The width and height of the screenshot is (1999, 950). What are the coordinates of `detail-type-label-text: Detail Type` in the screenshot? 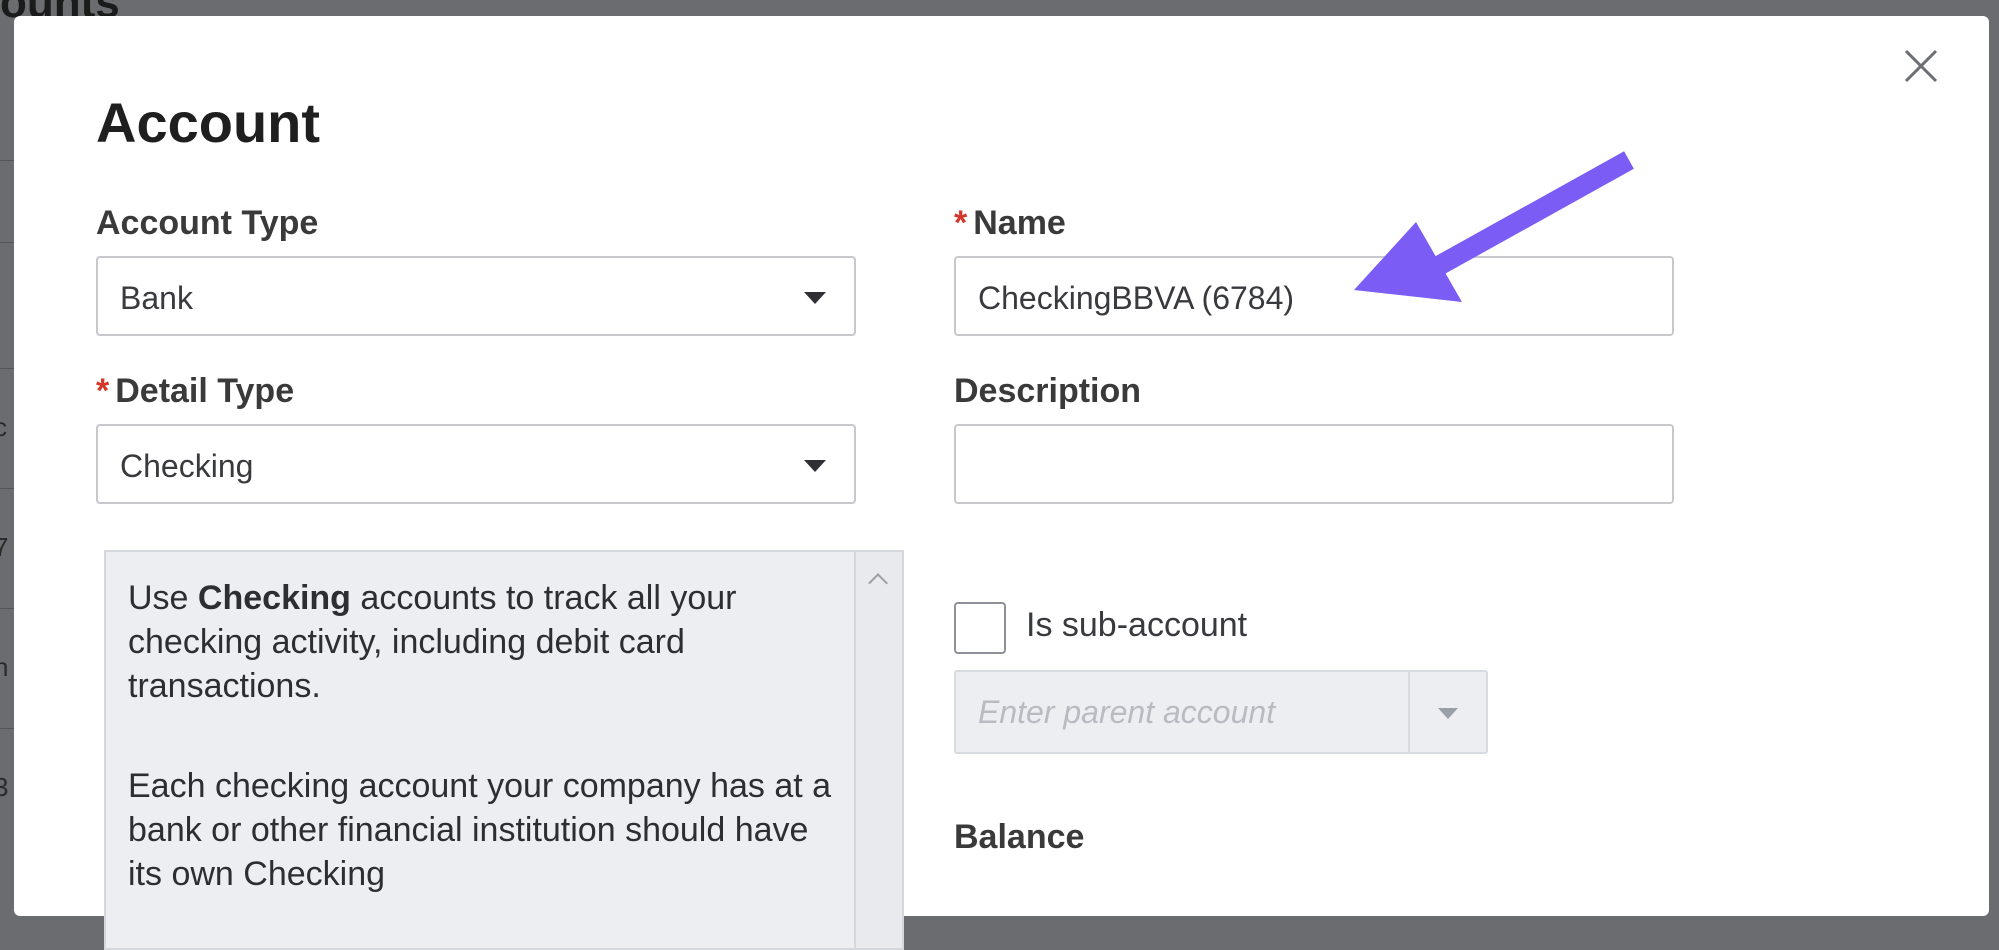 It's located at (205, 391).